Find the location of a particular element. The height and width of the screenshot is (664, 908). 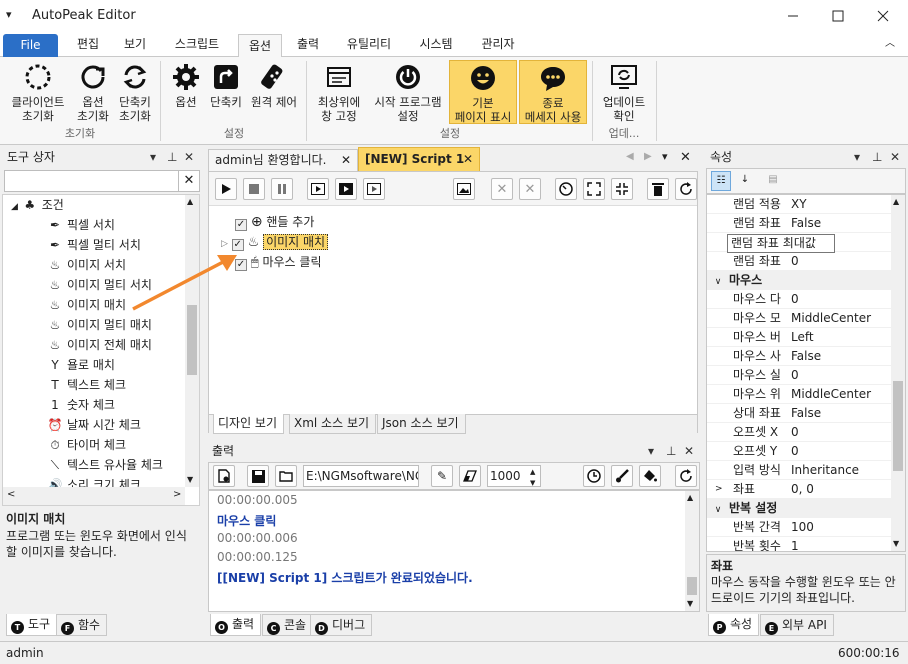

toolbox-item: ✒ 픽셀 서치 is located at coordinates (81, 225).